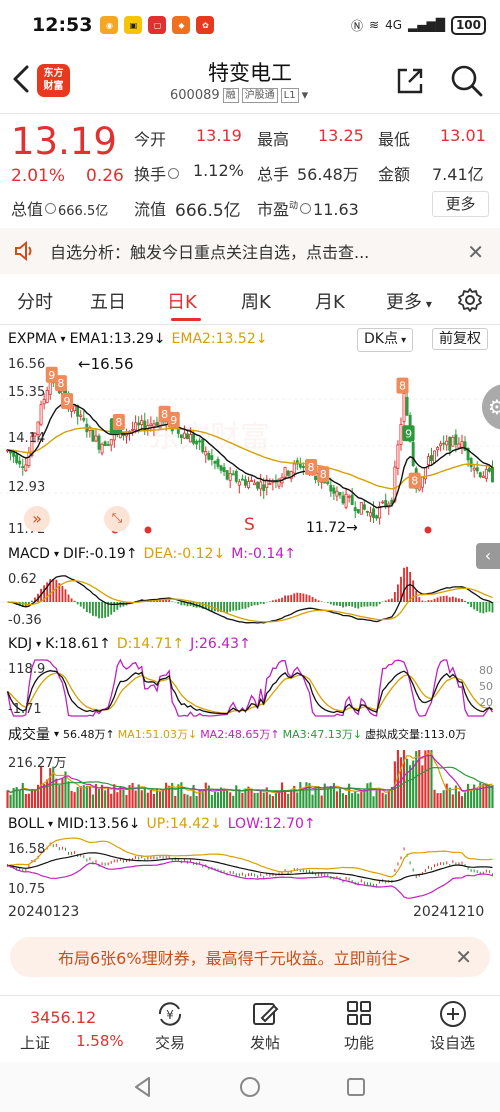  I want to click on system-back-icon, so click(143, 1087).